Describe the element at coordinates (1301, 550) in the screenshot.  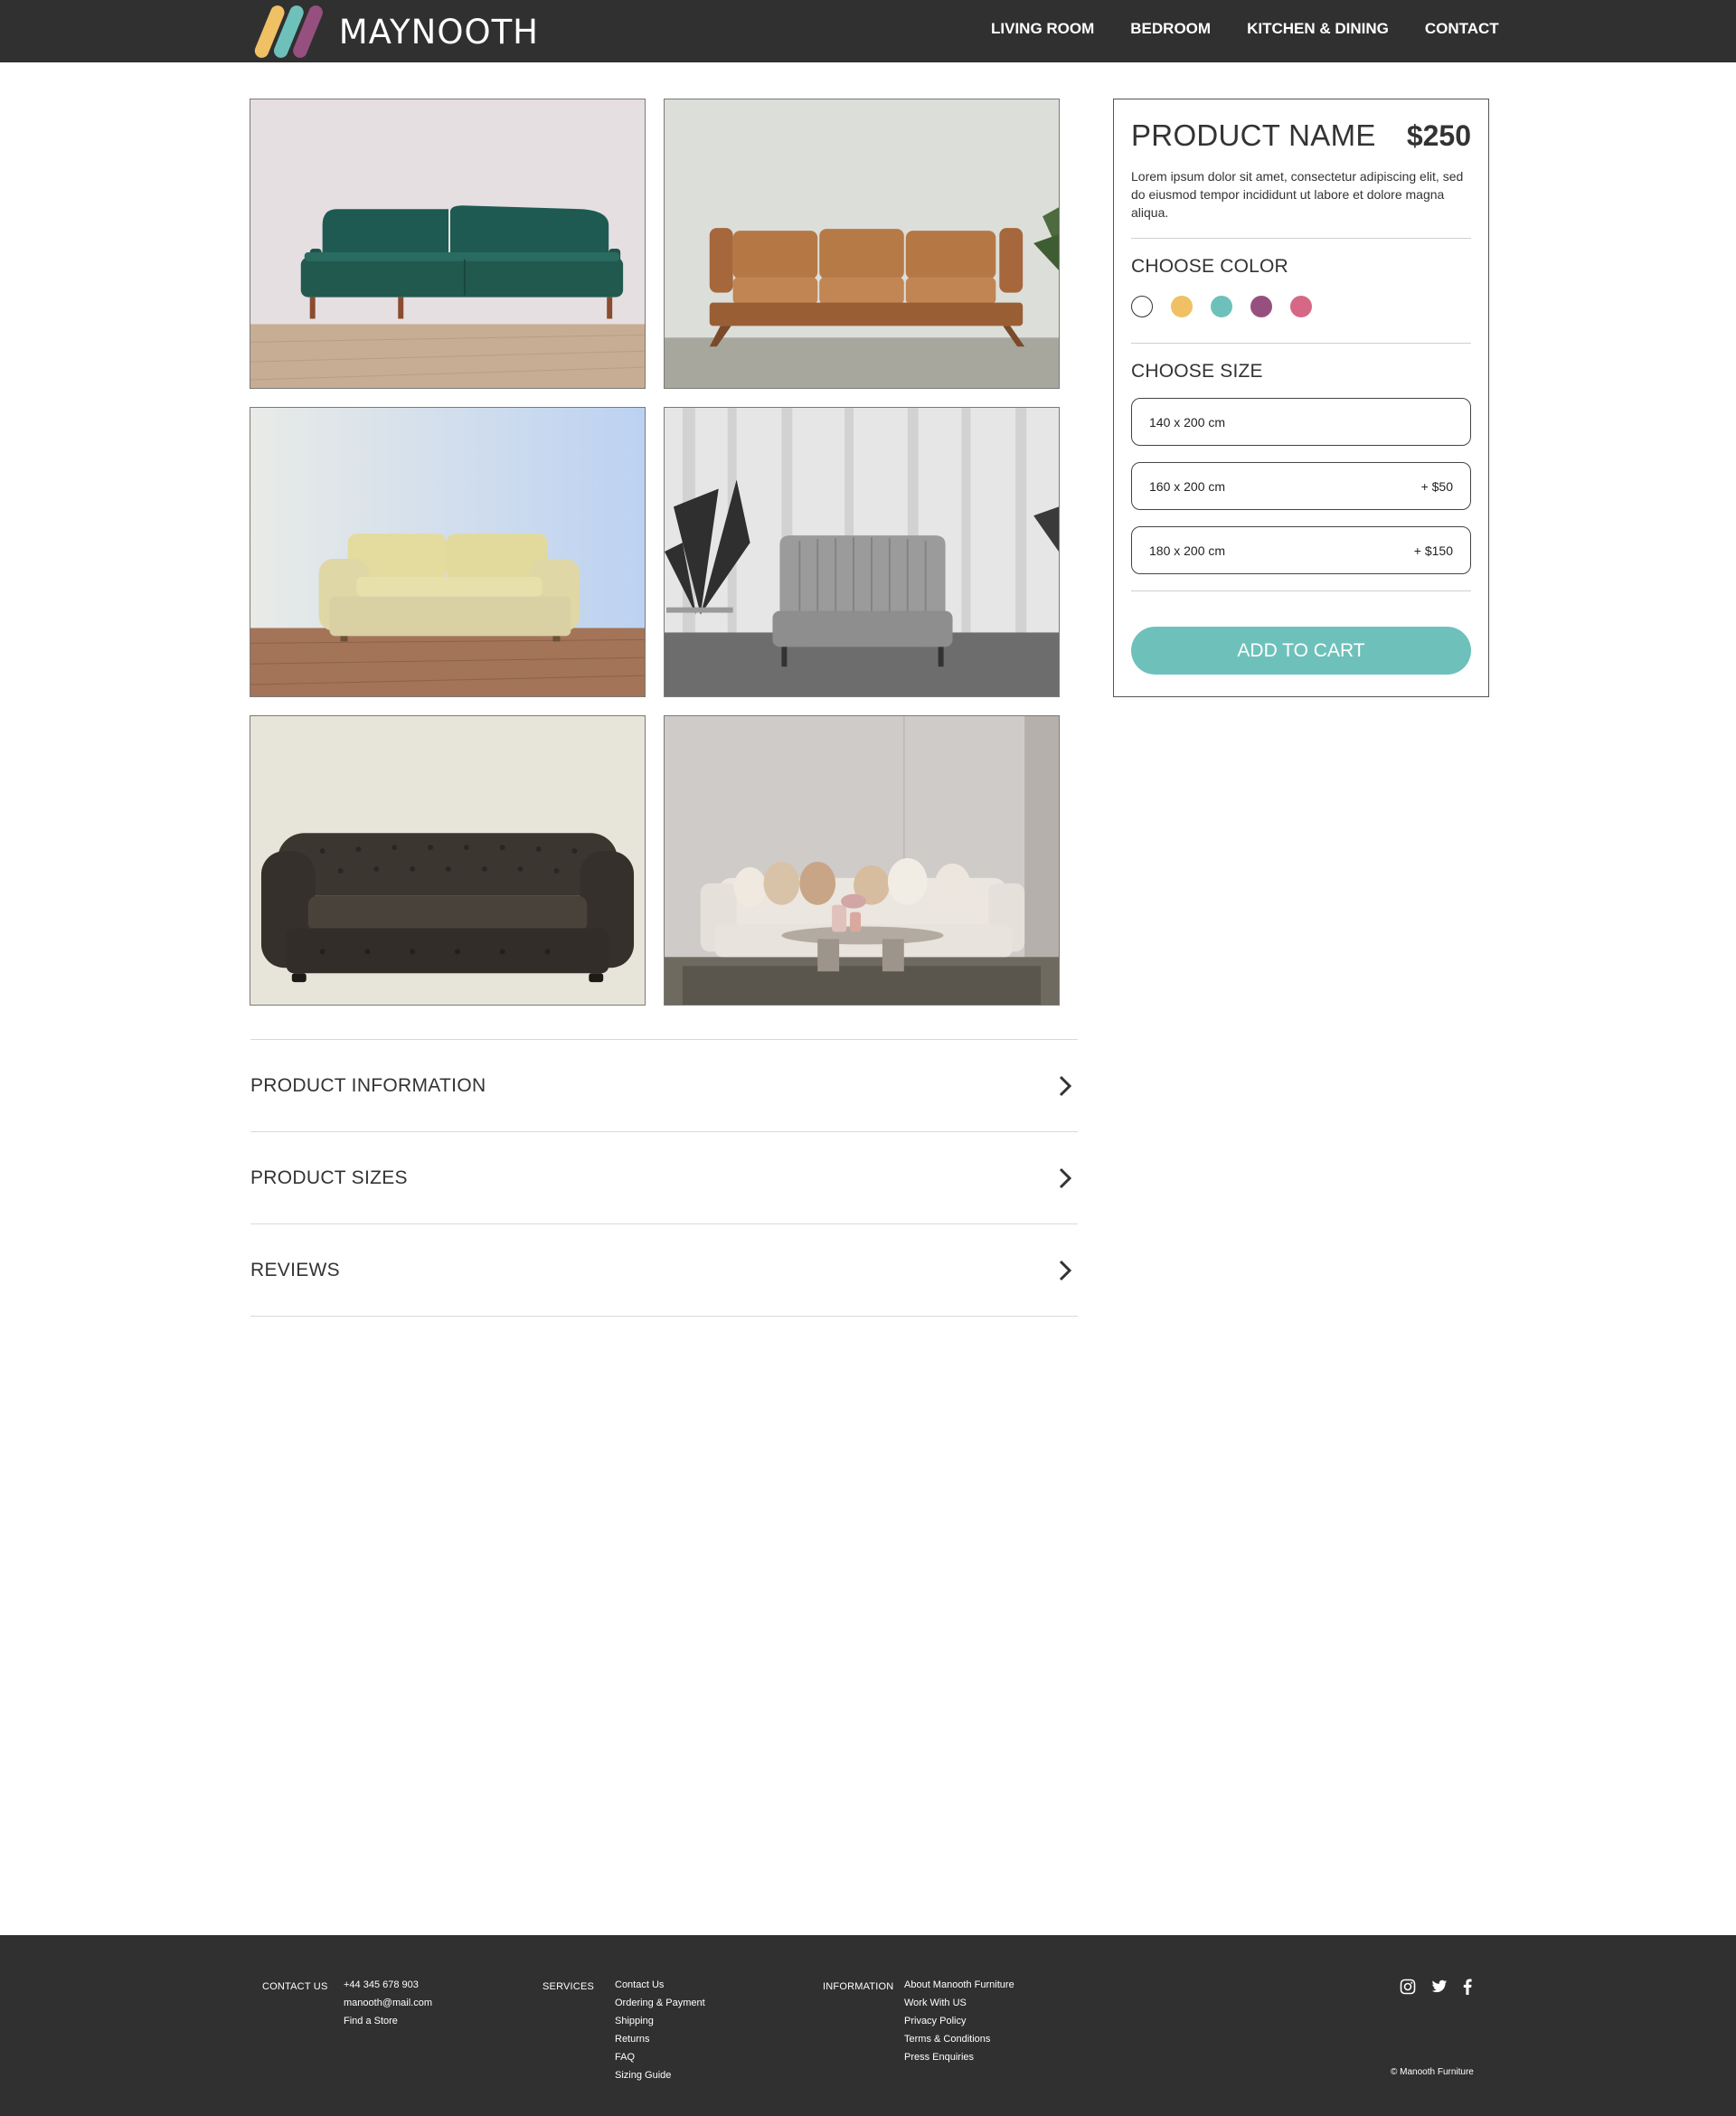
I see `size-option-180: 180 x 200 cm + $150` at that location.